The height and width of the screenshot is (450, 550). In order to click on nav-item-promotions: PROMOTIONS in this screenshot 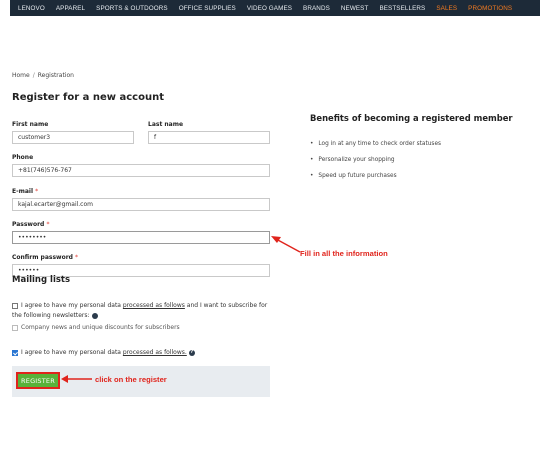, I will do `click(490, 8)`.